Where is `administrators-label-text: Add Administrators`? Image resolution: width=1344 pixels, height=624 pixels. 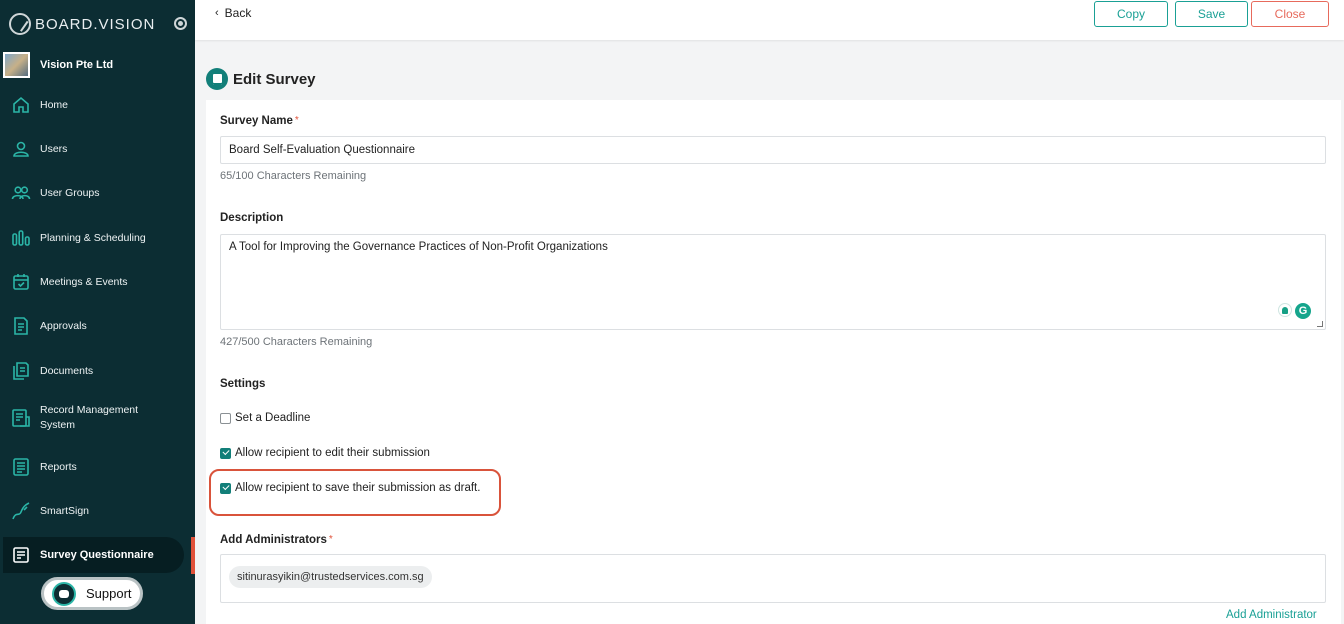
administrators-label-text: Add Administrators is located at coordinates (273, 540).